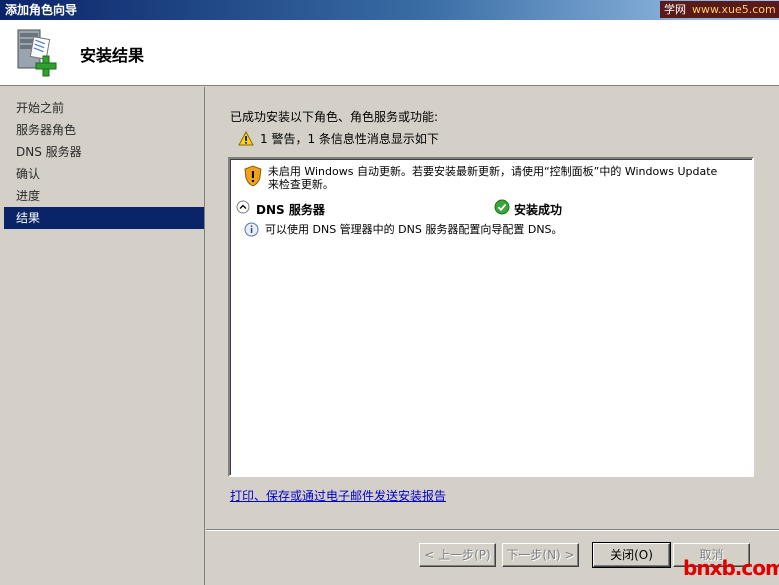 The image size is (779, 585). I want to click on info-text: 可以使用 DNS 管理器中的 DNS 服务器配置向导配置 DNS。, so click(414, 229).